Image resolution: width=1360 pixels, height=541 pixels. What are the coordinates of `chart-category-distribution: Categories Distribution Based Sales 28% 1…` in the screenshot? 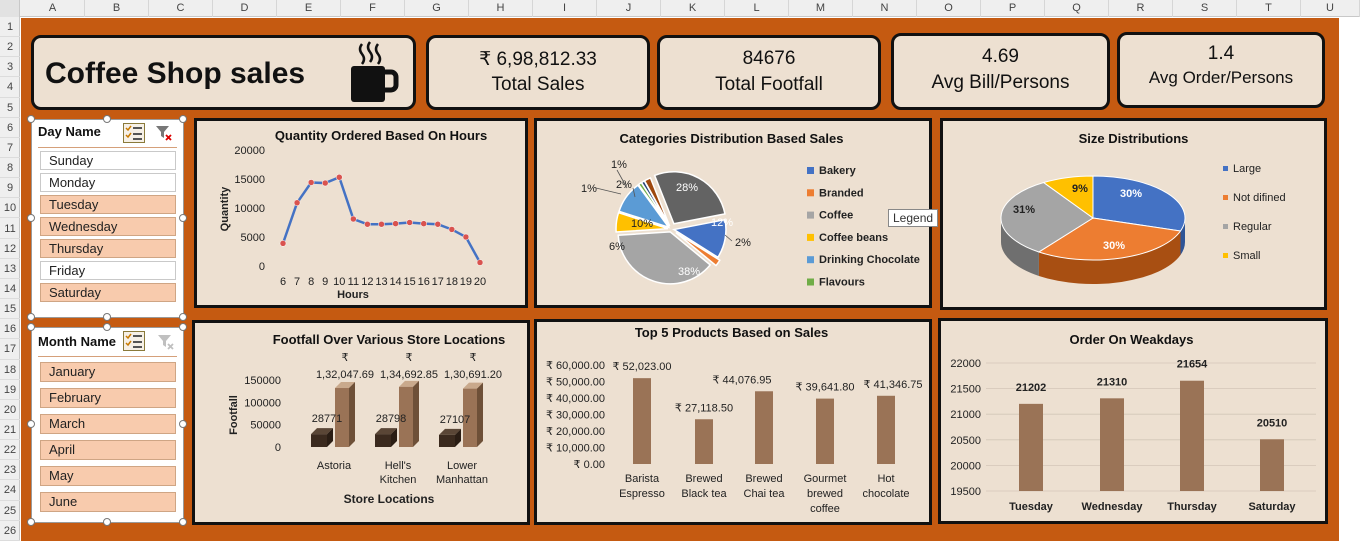 It's located at (736, 213).